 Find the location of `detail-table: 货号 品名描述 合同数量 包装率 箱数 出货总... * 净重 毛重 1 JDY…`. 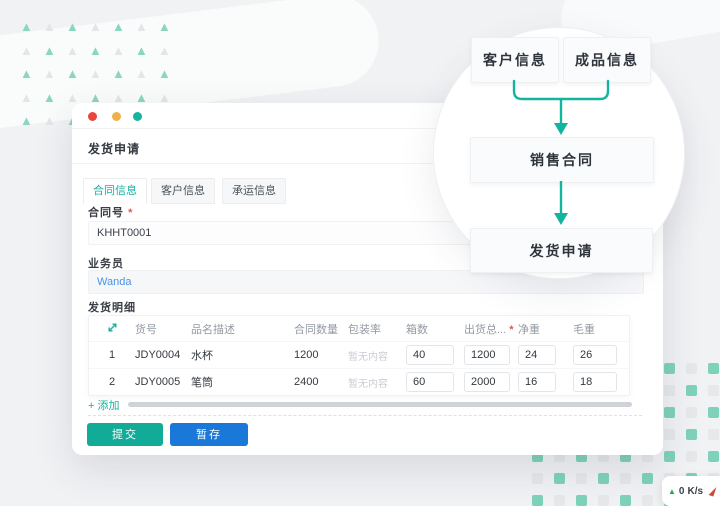

detail-table: 货号 品名描述 合同数量 包装率 箱数 出货总... * 净重 毛重 1 JDY… is located at coordinates (359, 355).